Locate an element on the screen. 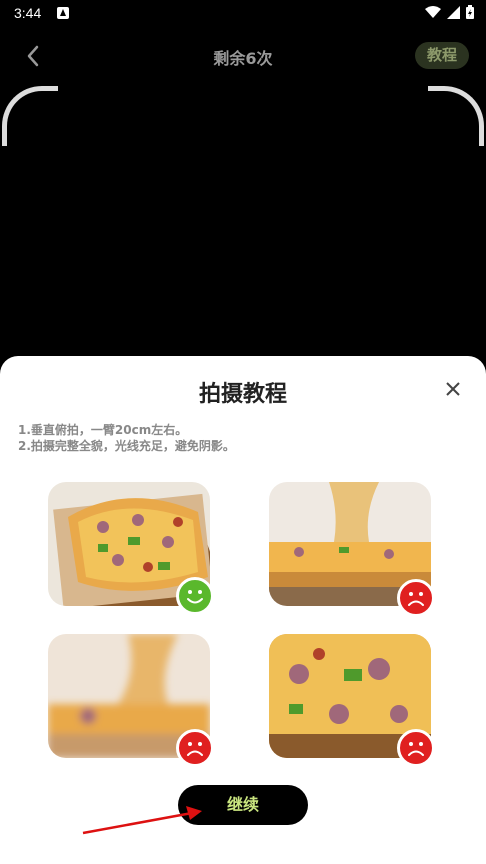  remaining-count-title: 剩余6次 is located at coordinates (243, 58).